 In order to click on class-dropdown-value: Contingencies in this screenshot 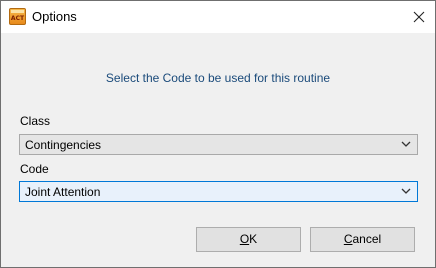, I will do `click(63, 145)`.